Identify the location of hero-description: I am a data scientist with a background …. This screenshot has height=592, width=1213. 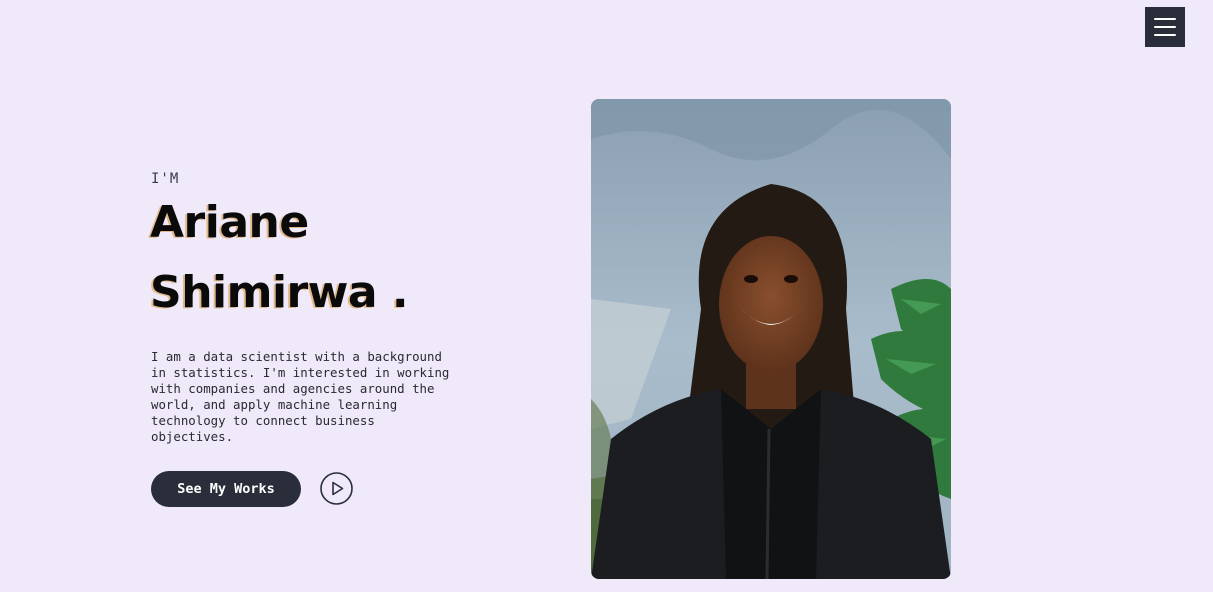
(300, 396).